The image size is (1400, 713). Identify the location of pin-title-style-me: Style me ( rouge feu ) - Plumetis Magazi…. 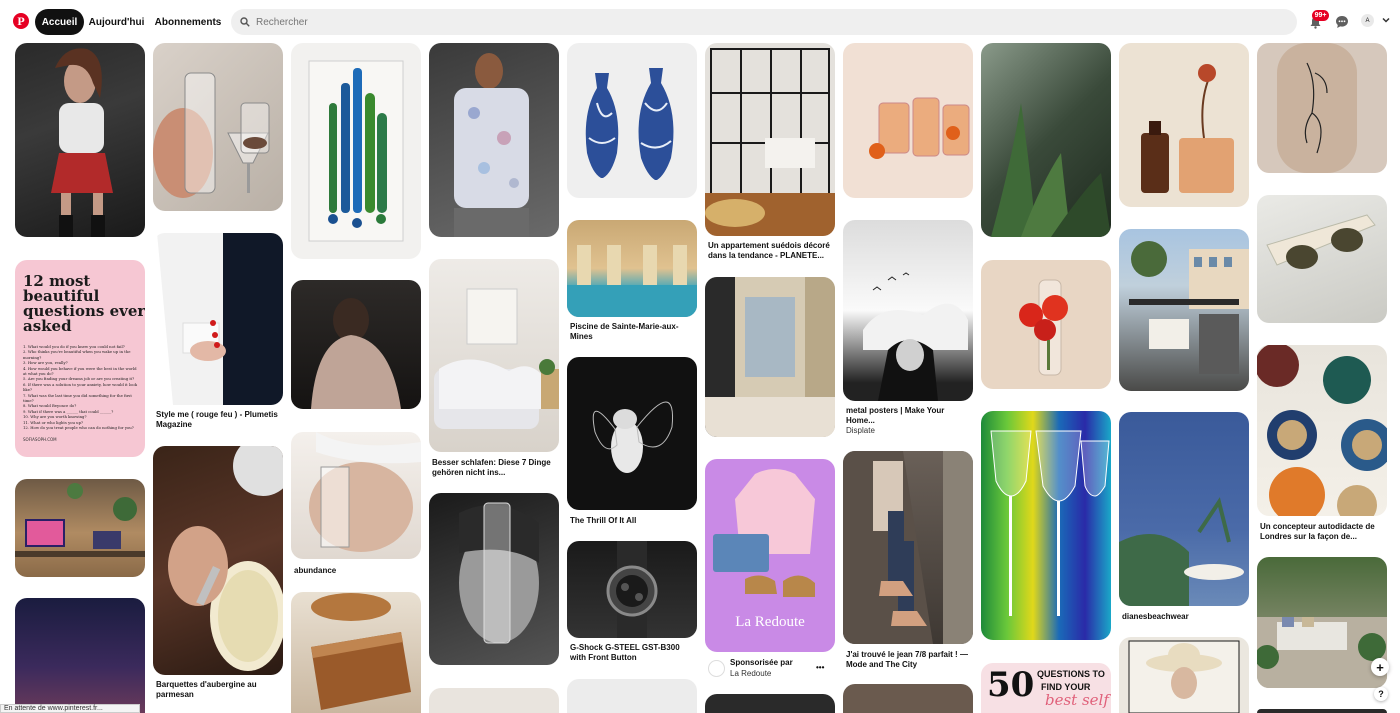
(218, 420).